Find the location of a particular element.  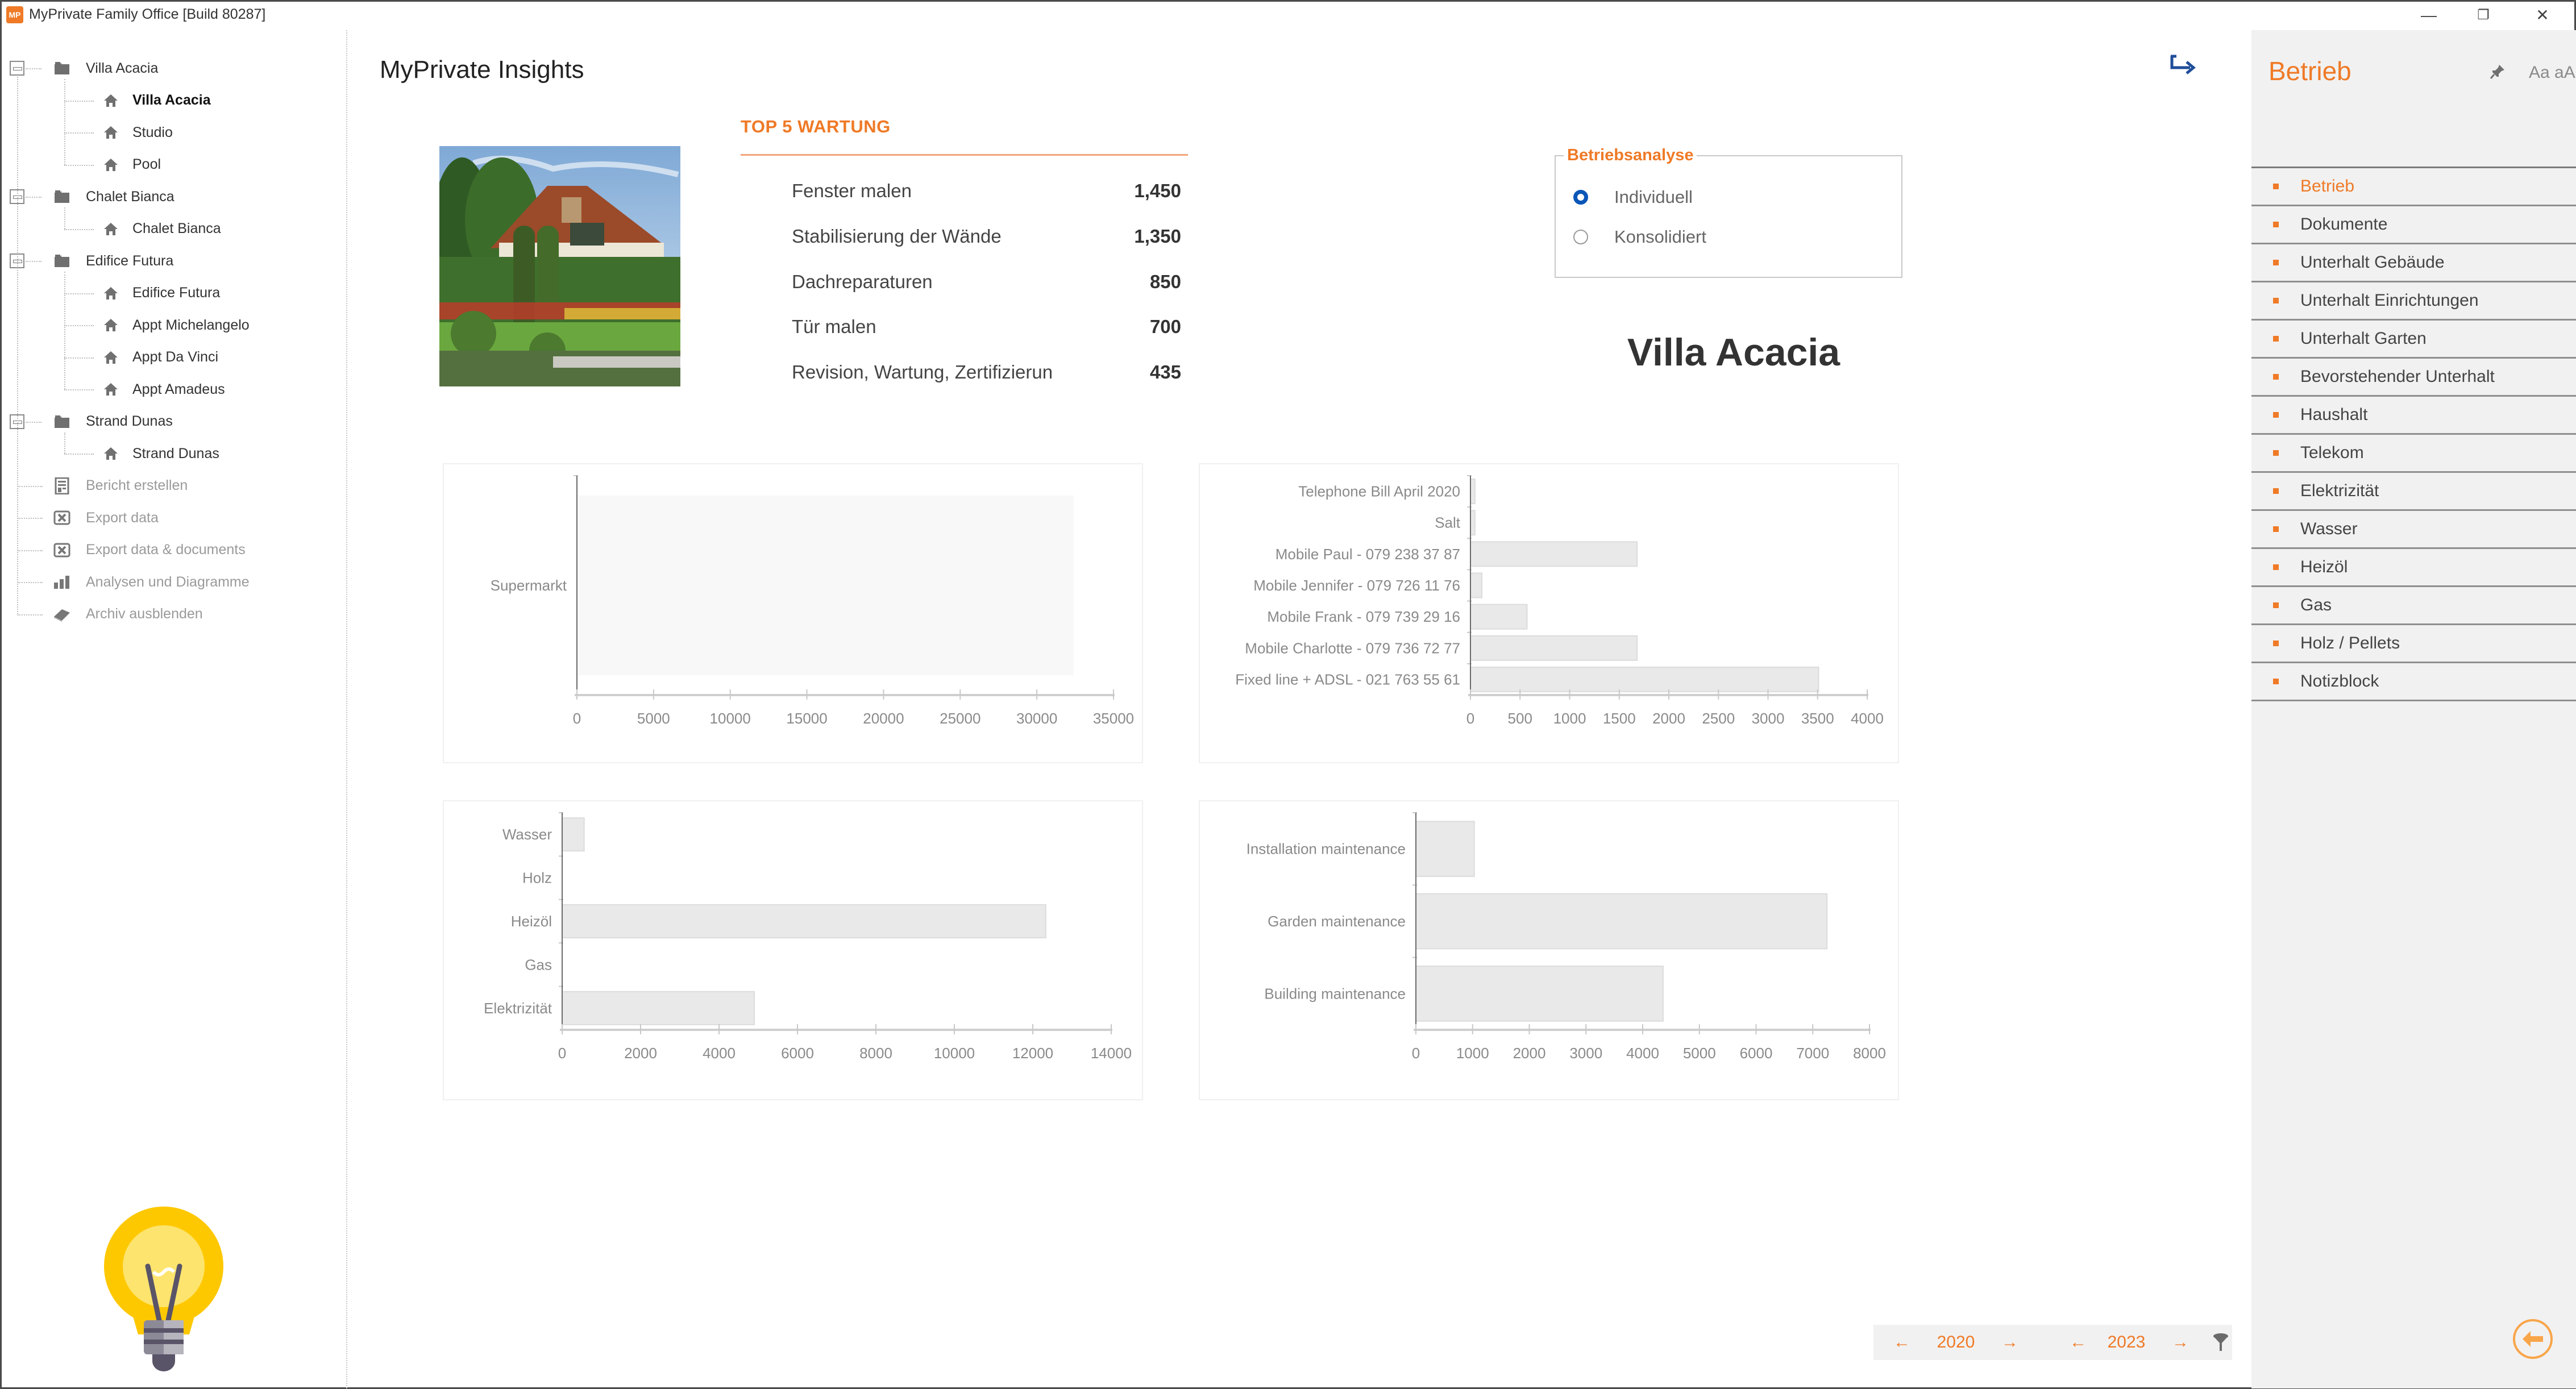

tree-action-label: Bericht erstellen is located at coordinates (137, 485).